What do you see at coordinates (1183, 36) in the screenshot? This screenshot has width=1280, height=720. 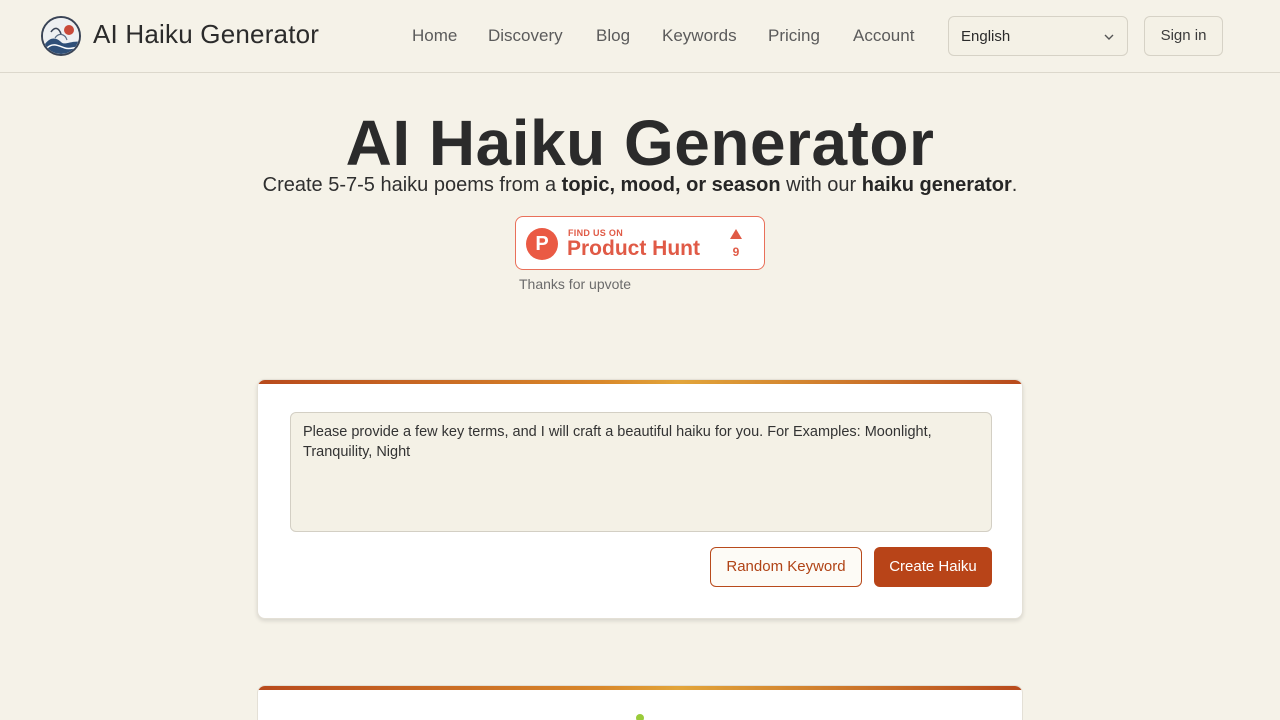 I see `sign-in-button: Sign in` at bounding box center [1183, 36].